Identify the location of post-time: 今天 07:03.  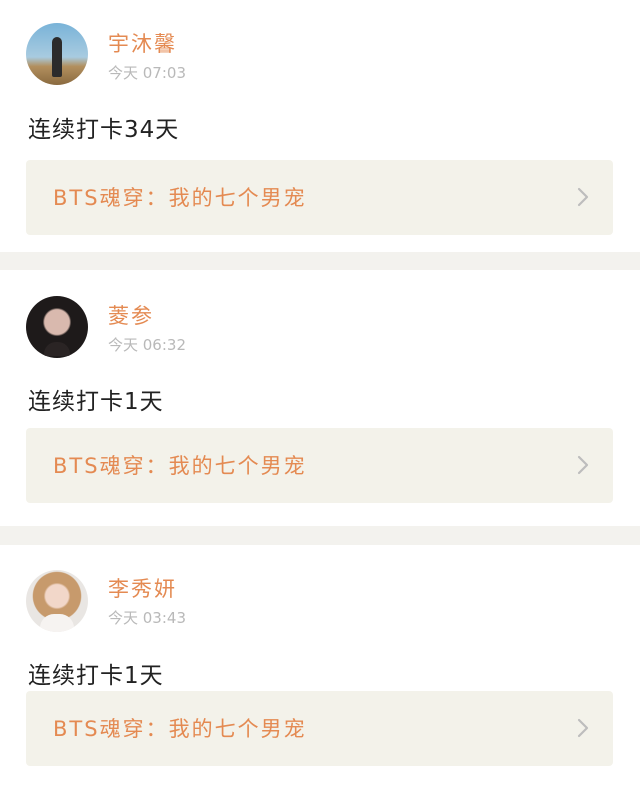
(147, 73).